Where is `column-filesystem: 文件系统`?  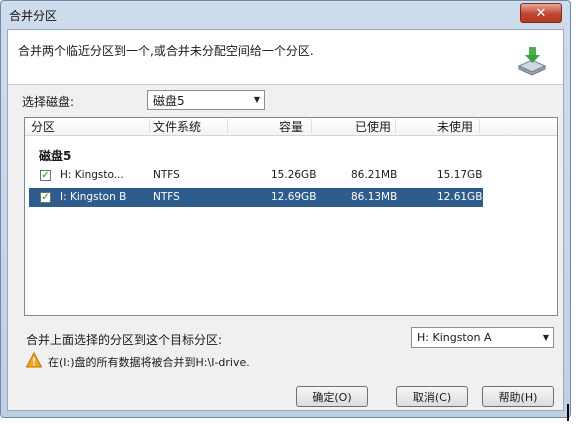
column-filesystem: 文件系统 is located at coordinates (177, 127).